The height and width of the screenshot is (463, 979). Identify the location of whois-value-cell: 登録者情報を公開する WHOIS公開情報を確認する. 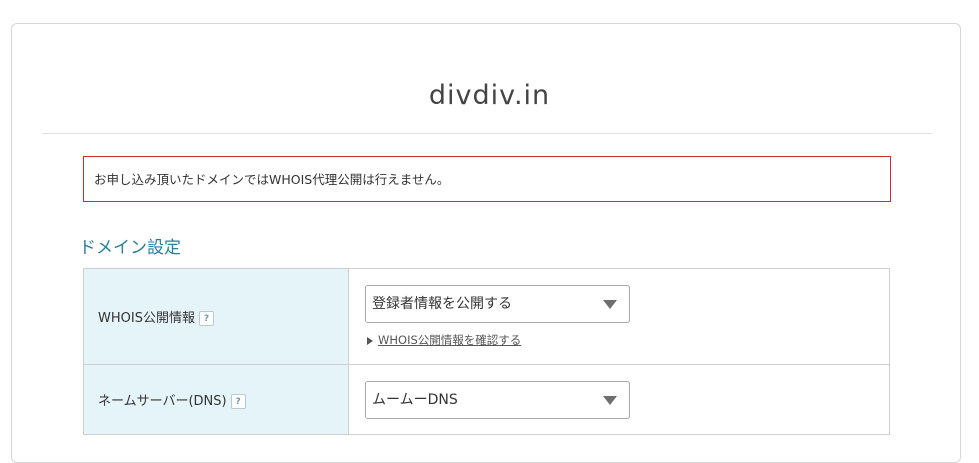
(619, 316).